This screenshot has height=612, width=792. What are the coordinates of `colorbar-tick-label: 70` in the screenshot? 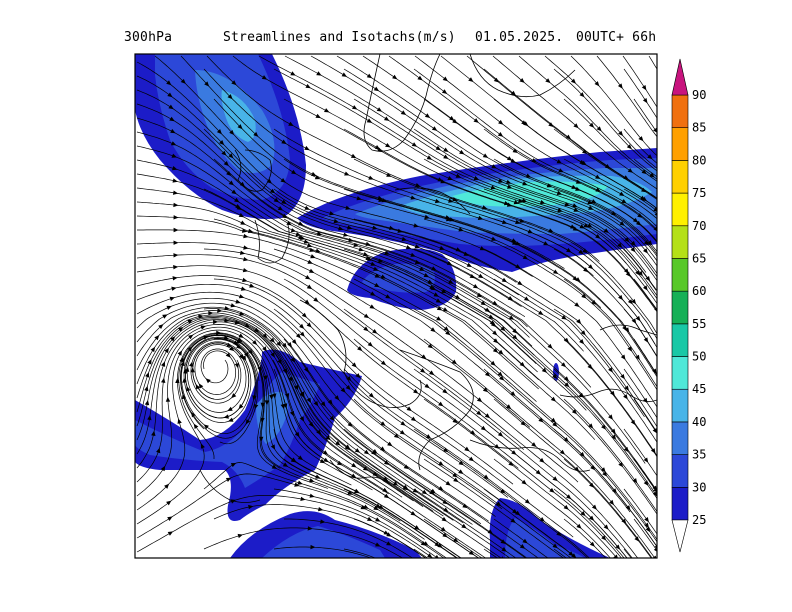 It's located at (699, 226).